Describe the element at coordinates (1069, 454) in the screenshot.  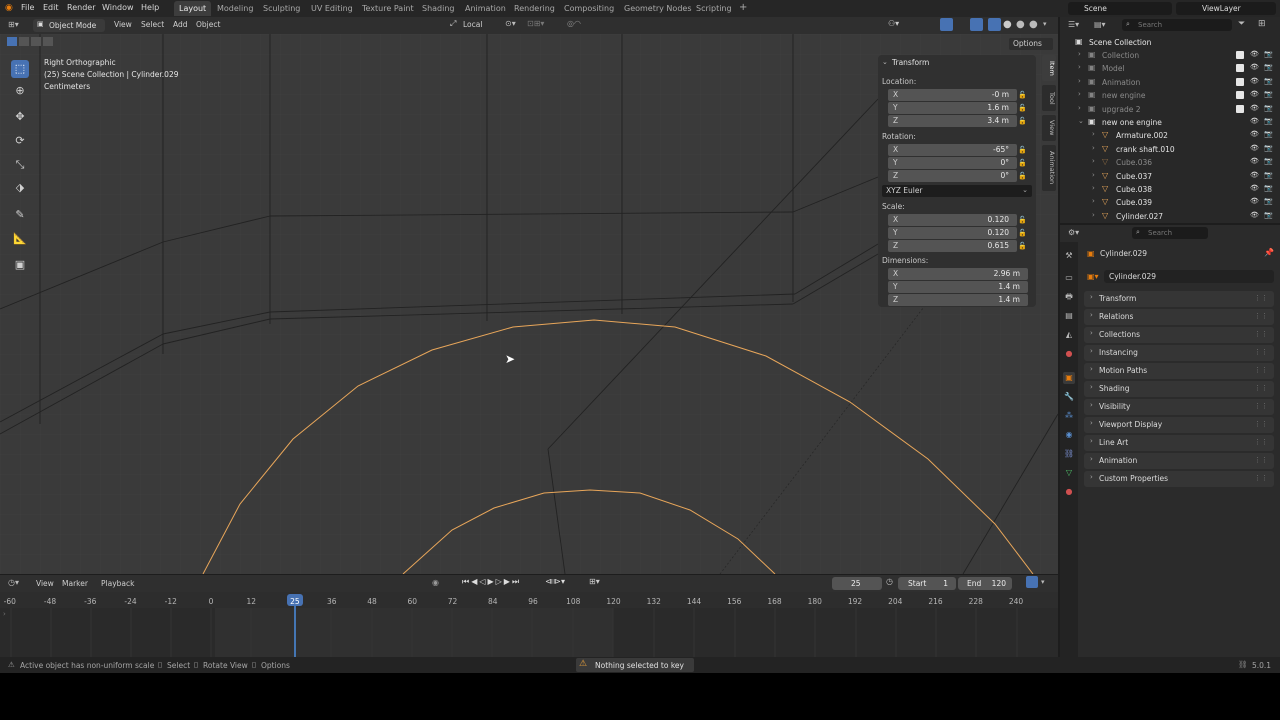
I see `constraints-tab-icon: ⛓` at that location.